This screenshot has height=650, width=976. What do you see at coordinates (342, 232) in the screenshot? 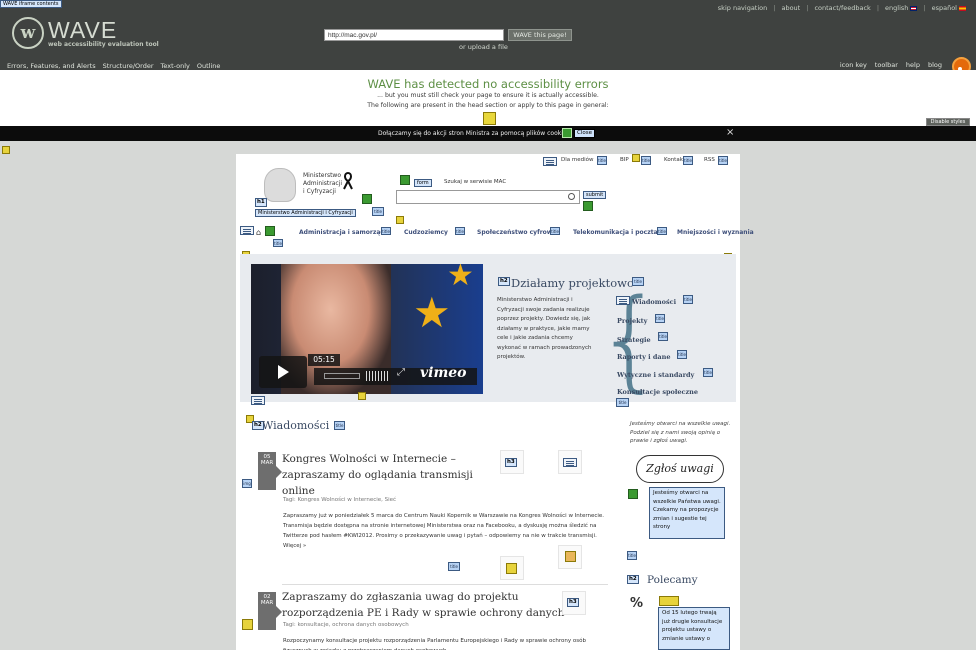
I see `nav-administracja: Administracja i samorząd` at bounding box center [342, 232].